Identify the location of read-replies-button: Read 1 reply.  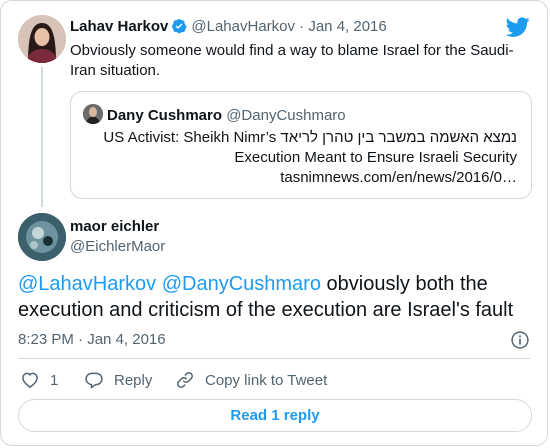
(275, 415).